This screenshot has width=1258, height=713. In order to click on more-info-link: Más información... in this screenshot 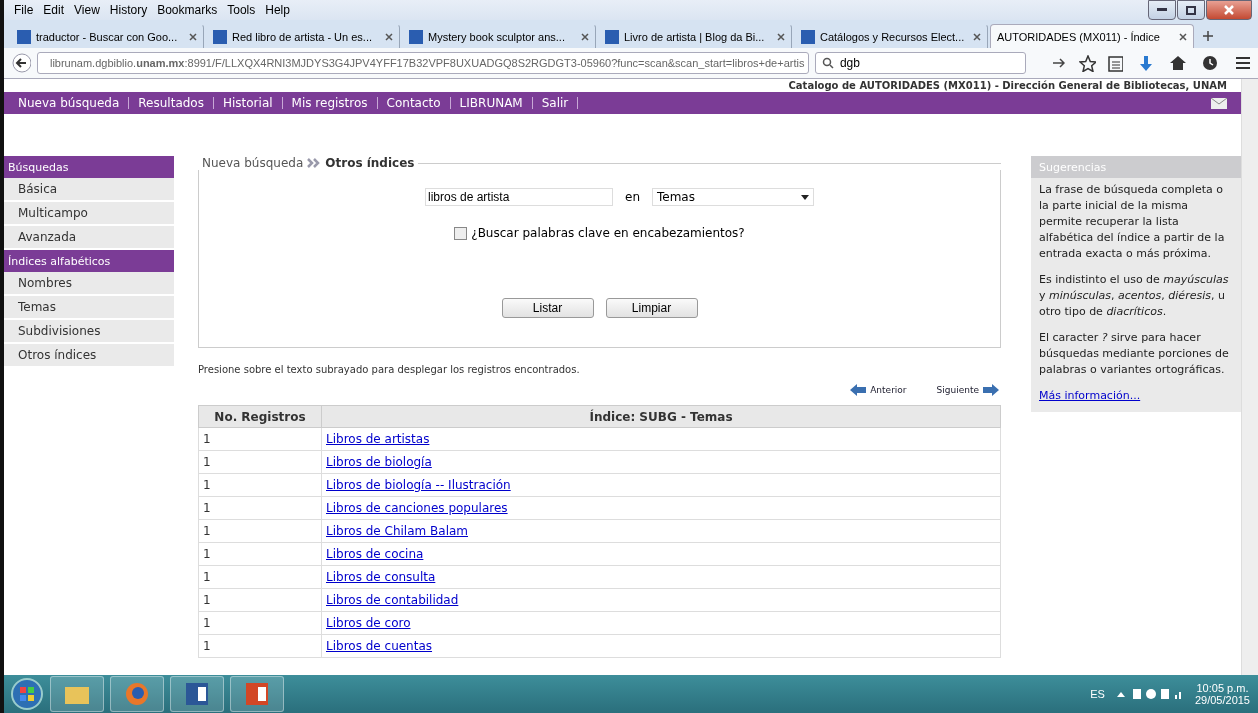, I will do `click(1090, 395)`.